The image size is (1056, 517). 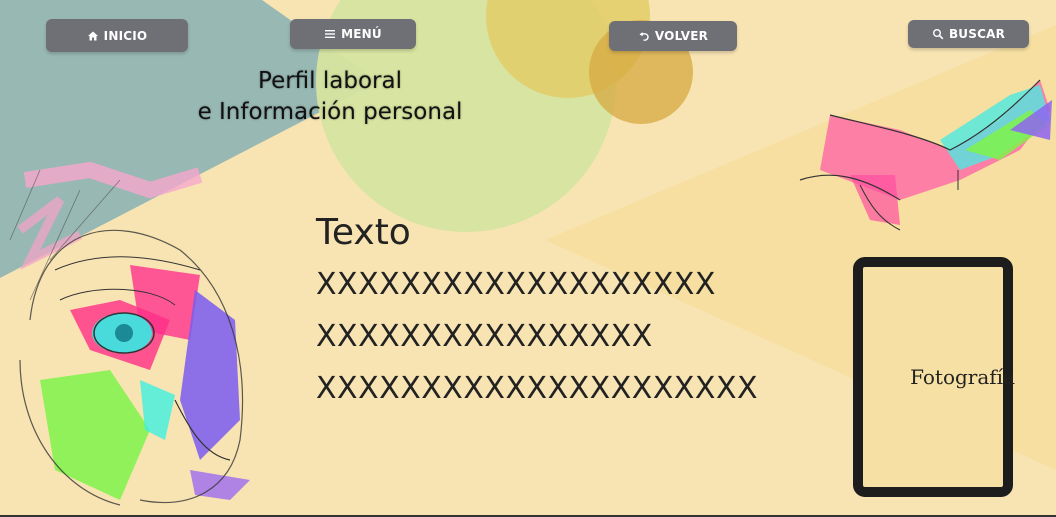 What do you see at coordinates (484, 336) in the screenshot?
I see `text-line: XXXXXXXXXXXXXXXX` at bounding box center [484, 336].